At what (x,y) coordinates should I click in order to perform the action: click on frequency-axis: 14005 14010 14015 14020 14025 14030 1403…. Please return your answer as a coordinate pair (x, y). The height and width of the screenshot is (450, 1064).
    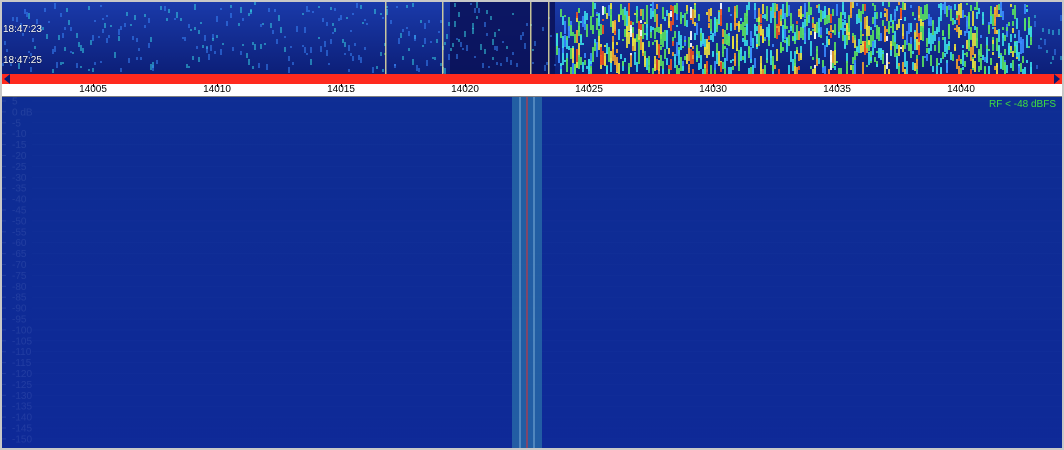
    Looking at the image, I should click on (532, 90).